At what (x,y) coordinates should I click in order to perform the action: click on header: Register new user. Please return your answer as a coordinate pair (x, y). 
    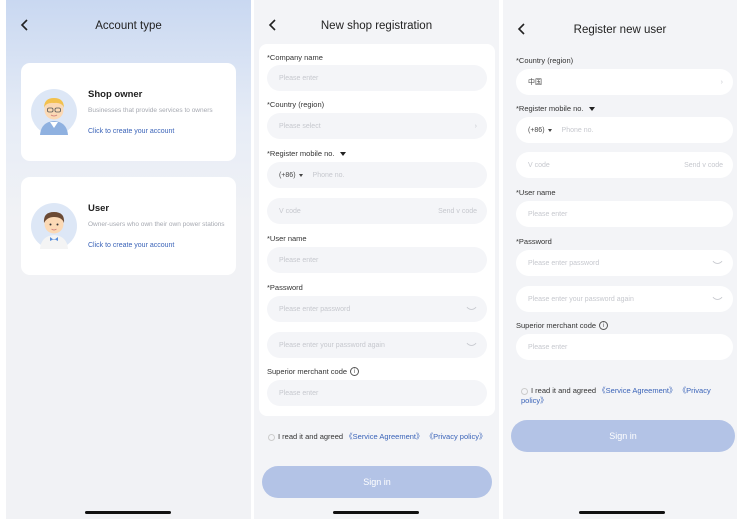
    Looking at the image, I should click on (620, 30).